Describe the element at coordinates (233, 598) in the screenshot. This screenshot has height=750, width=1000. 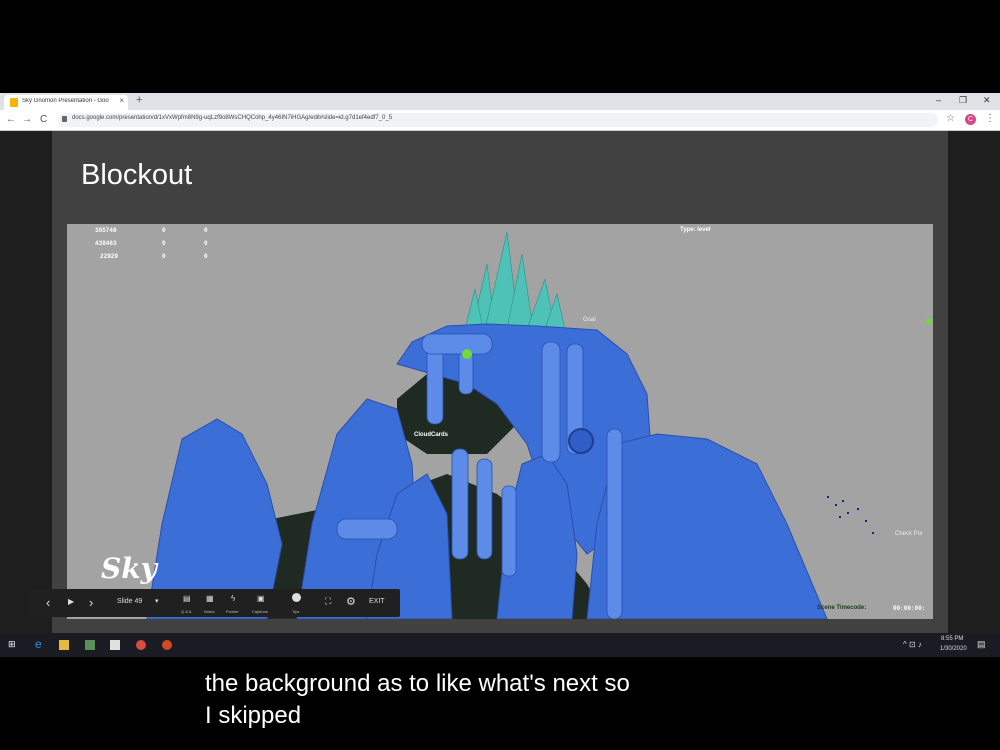
I see `pointer-icon: ϟ` at that location.